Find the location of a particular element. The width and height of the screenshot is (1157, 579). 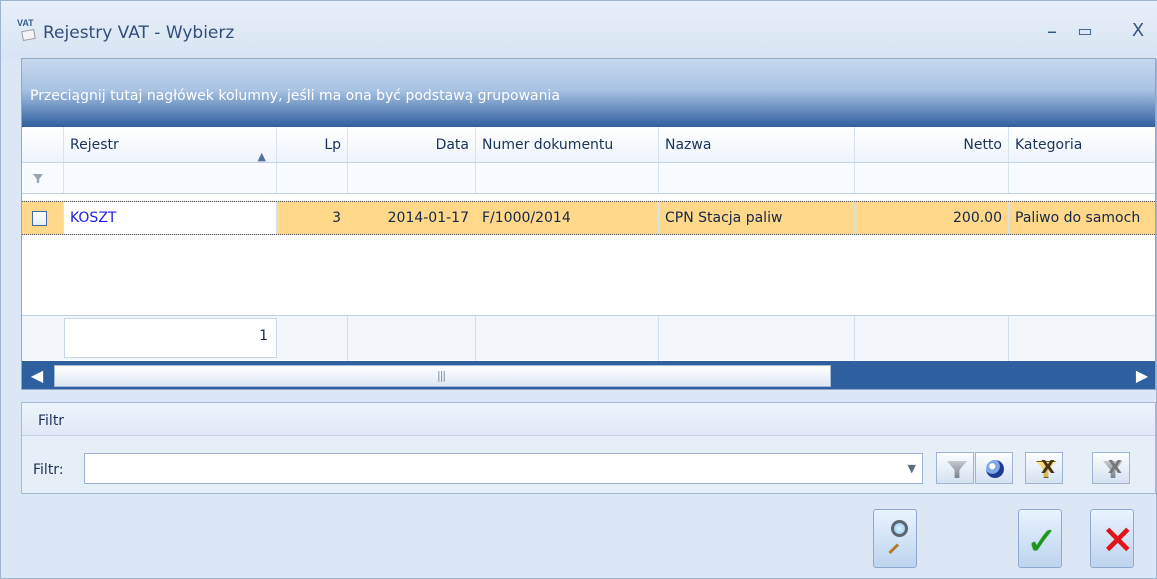

record-count: 1 is located at coordinates (170, 338).